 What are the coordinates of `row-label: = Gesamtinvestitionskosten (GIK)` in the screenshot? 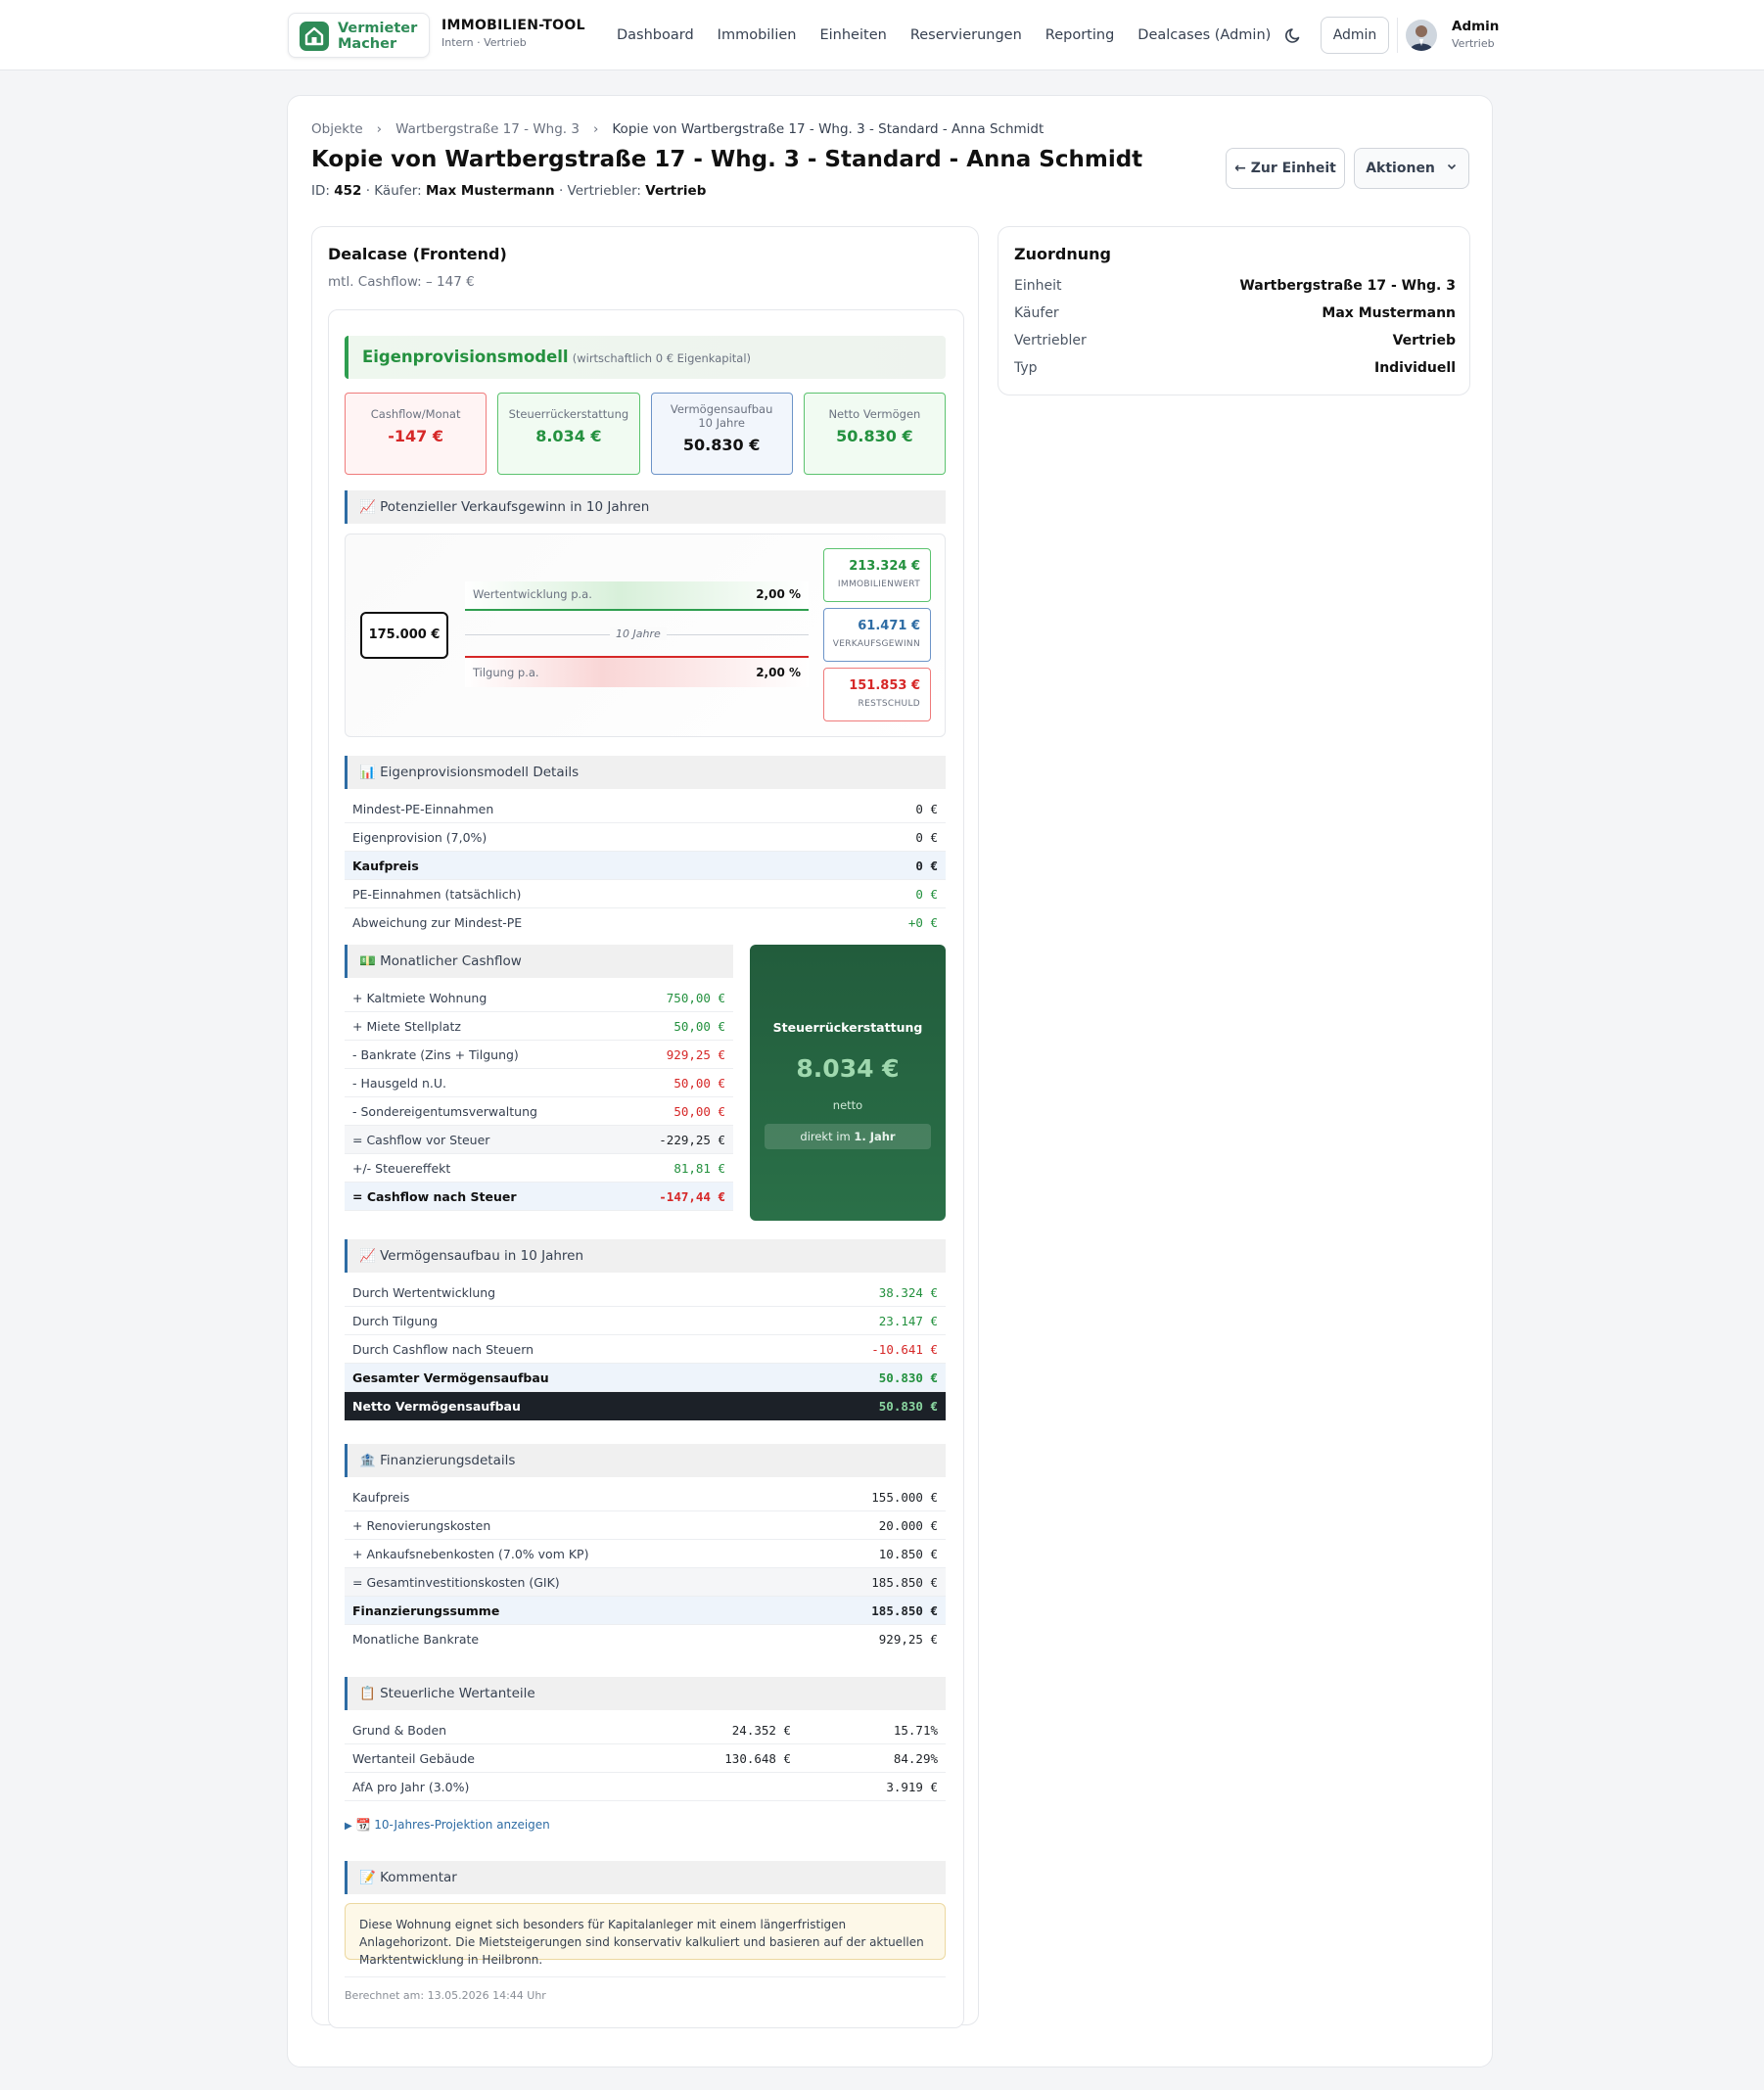 It's located at (456, 1582).